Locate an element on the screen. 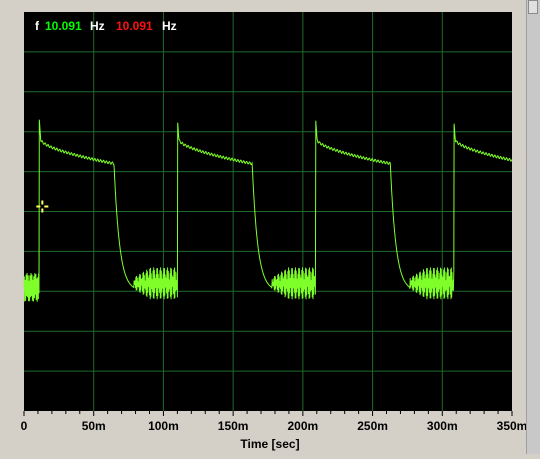 The height and width of the screenshot is (459, 540). x-axis-label: Time [sec] is located at coordinates (269, 444).